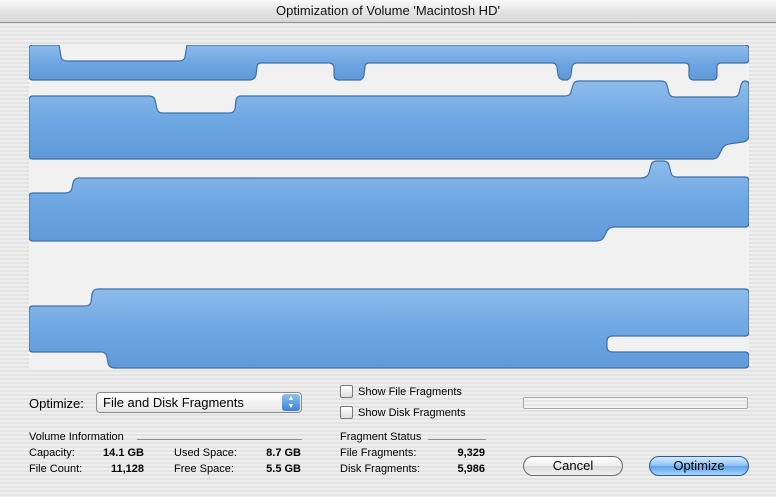 The width and height of the screenshot is (776, 497). Describe the element at coordinates (123, 453) in the screenshot. I see `capacity-value: 14.1 GB` at that location.